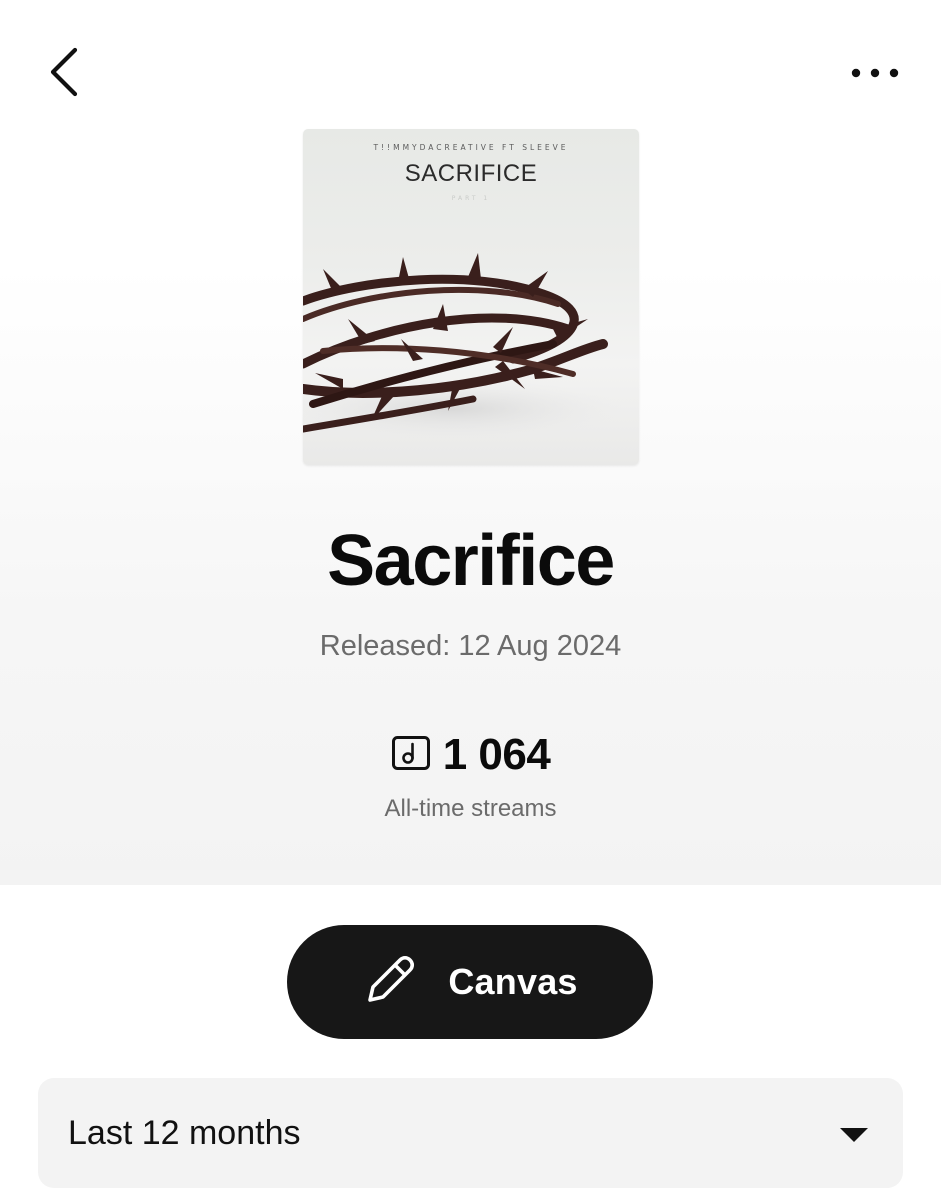 The image size is (941, 1200). Describe the element at coordinates (411, 755) in the screenshot. I see `music-note-icon` at that location.